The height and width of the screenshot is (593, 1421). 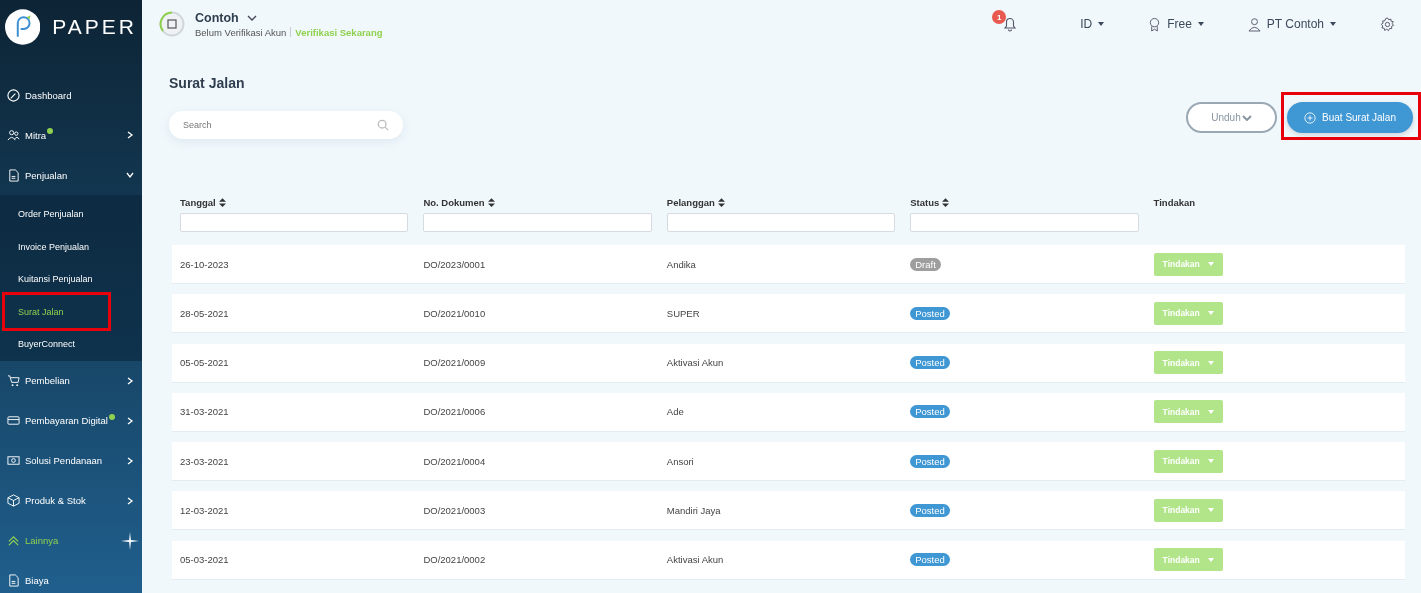 I want to click on column-header: Status, so click(x=925, y=202).